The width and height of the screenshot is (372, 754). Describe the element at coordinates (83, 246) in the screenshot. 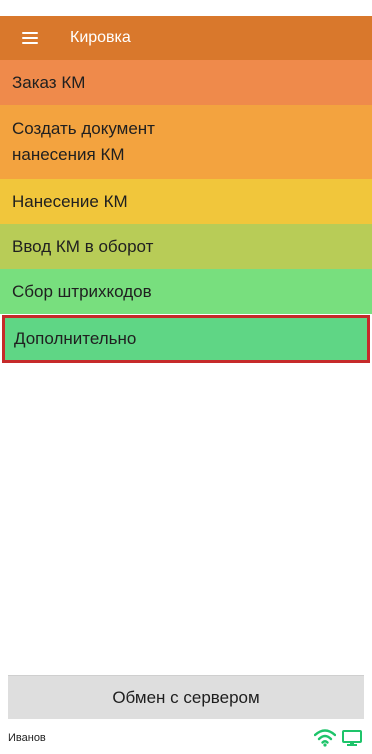

I see `menu-item-label: Ввод КМ в оборот` at that location.